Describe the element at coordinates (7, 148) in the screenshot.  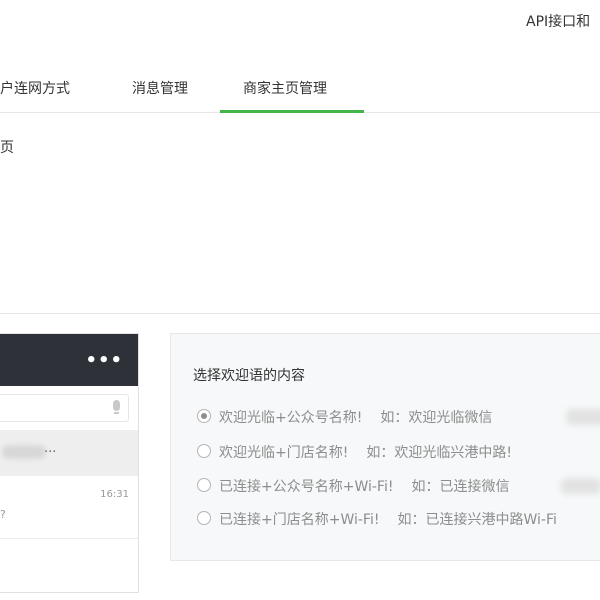
I see `section-title: 页` at that location.